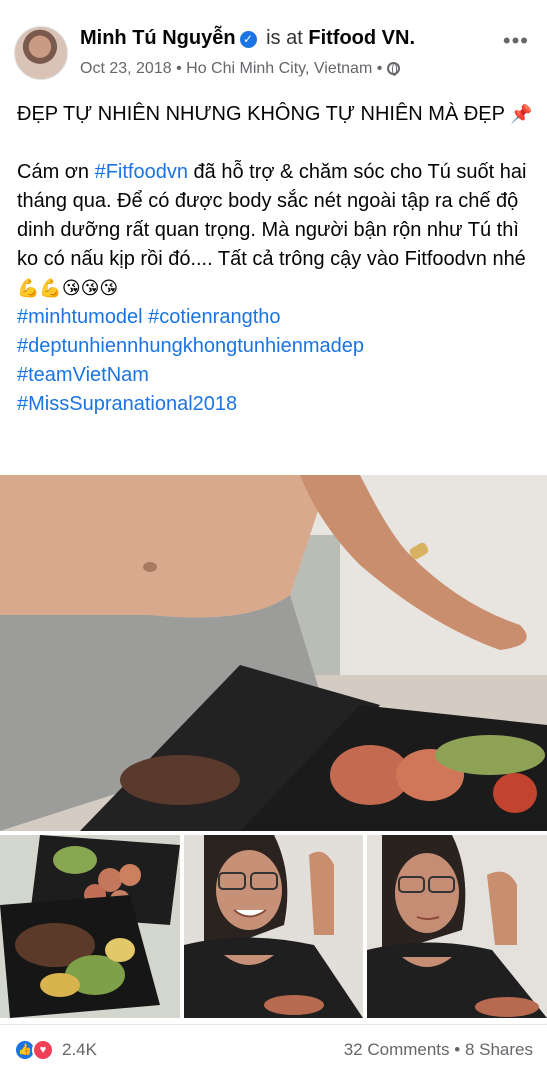  What do you see at coordinates (141, 172) in the screenshot?
I see `hashtag-link: #Fitfoodvn` at bounding box center [141, 172].